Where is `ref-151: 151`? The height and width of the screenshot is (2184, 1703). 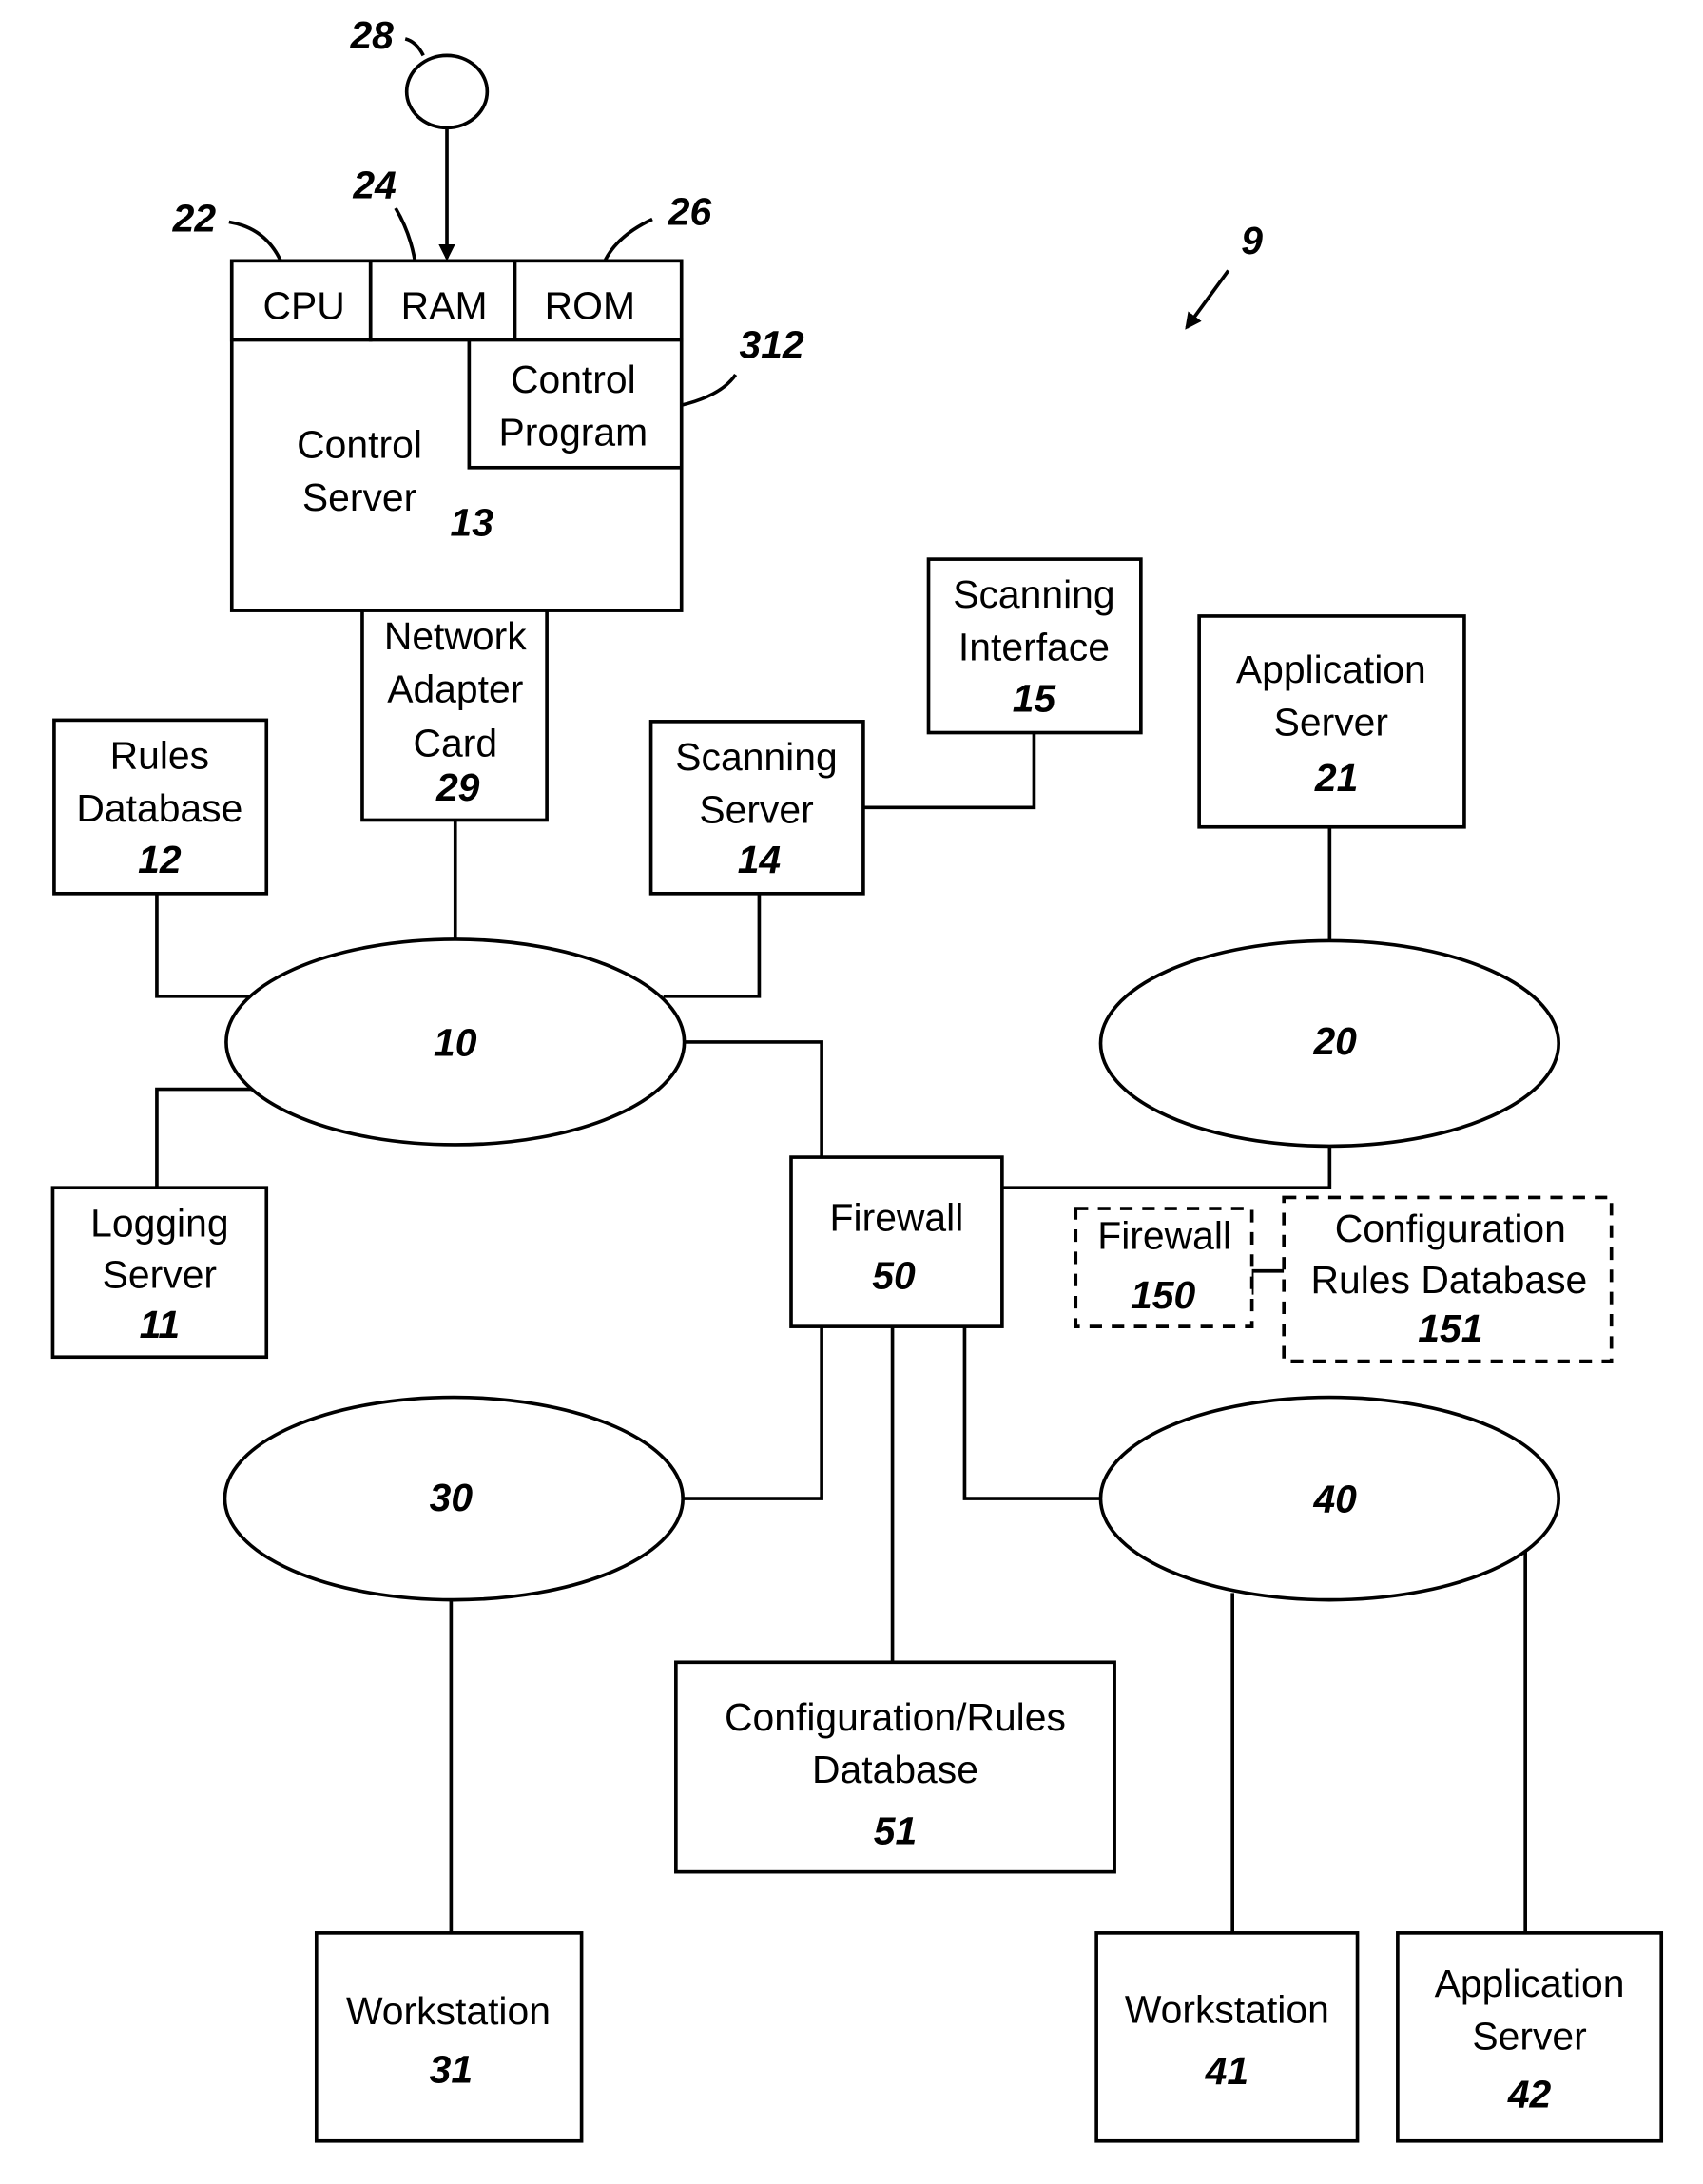 ref-151: 151 is located at coordinates (1450, 1328).